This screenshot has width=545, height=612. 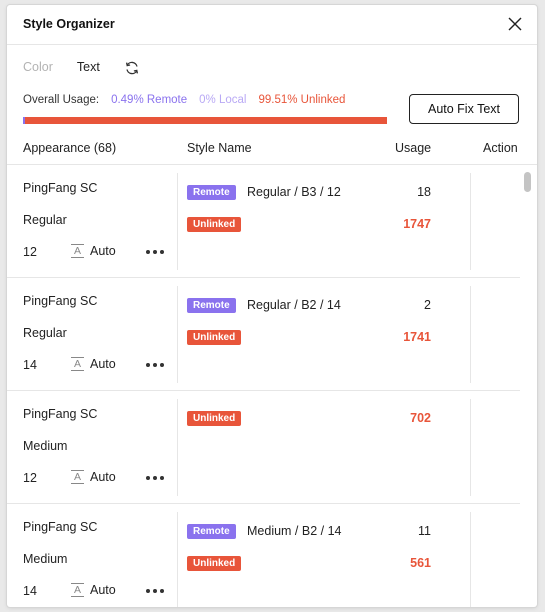 What do you see at coordinates (420, 563) in the screenshot?
I see `usage-count: 561` at bounding box center [420, 563].